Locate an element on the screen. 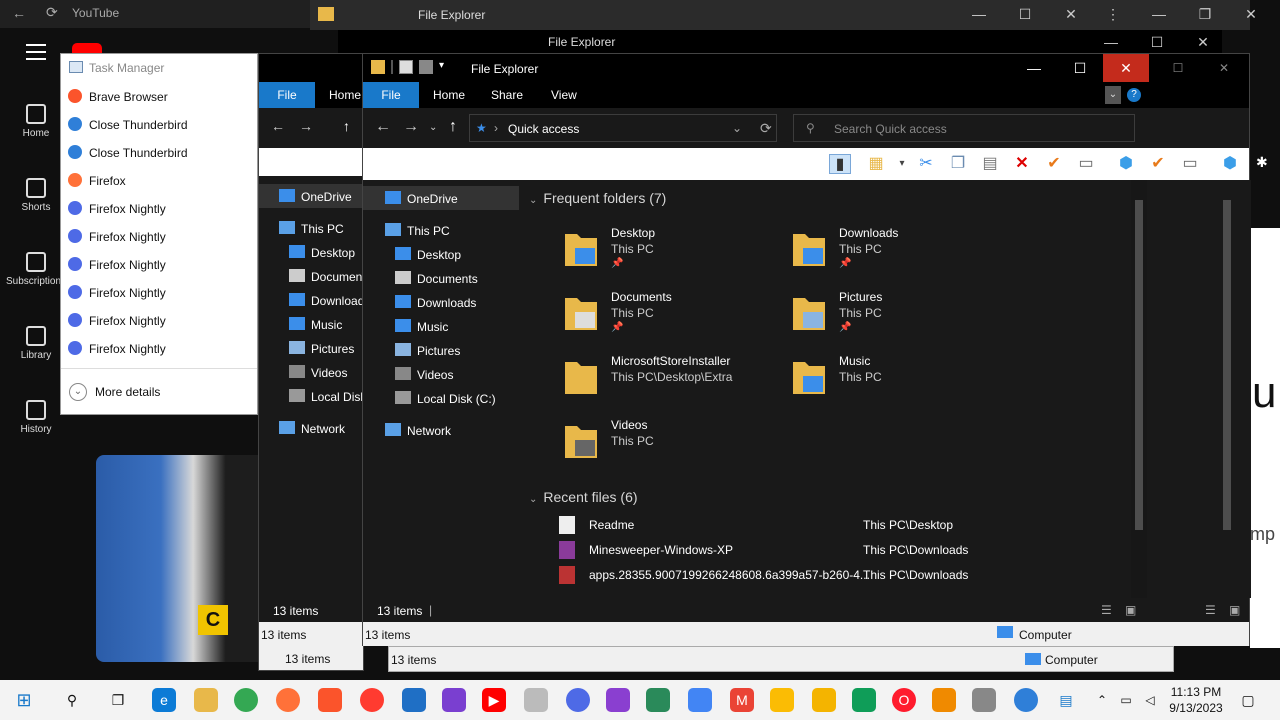 The width and height of the screenshot is (1280, 720). recent-file-row: Minesweeper-Windows-XP This PC\Downloads is located at coordinates (821, 550).